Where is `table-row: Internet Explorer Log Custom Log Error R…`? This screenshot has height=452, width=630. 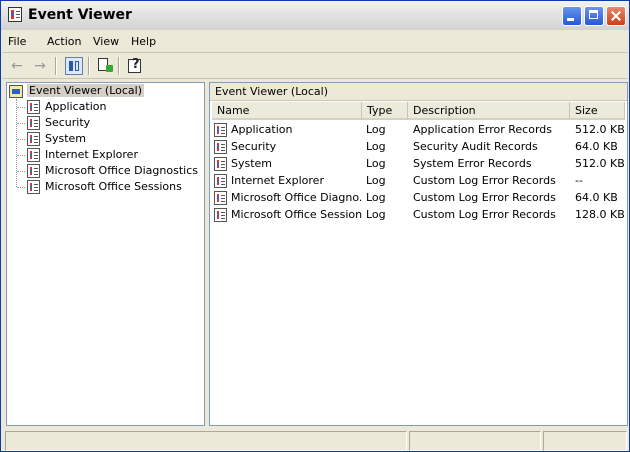 table-row: Internet Explorer Log Custom Log Error R… is located at coordinates (418, 181).